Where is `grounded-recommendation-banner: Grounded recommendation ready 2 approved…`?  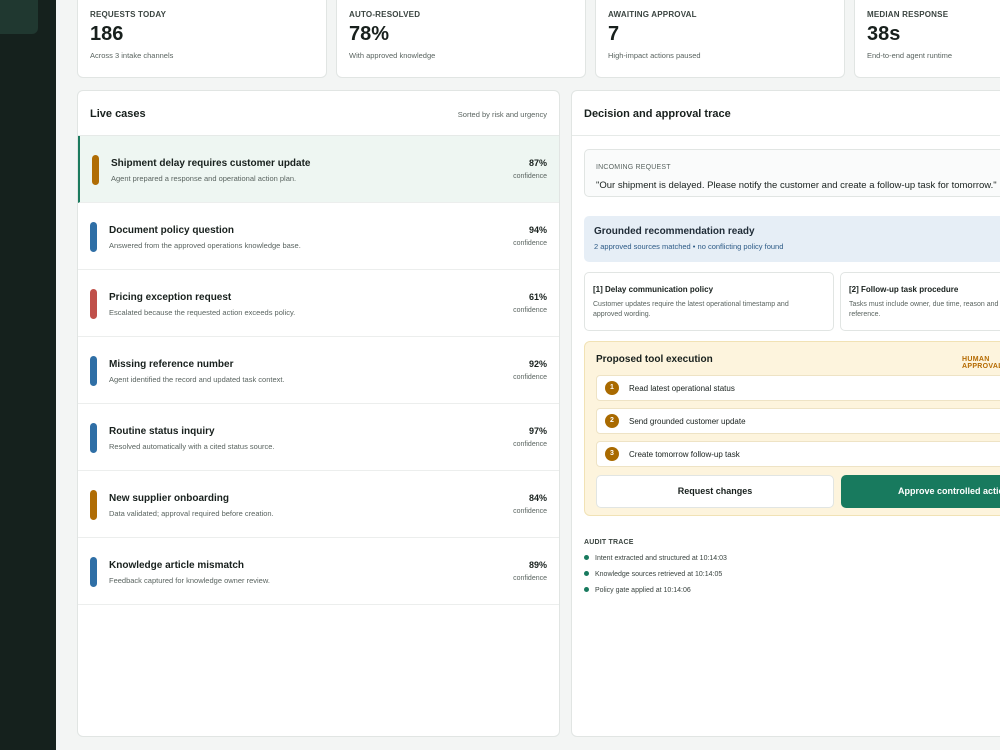
grounded-recommendation-banner: Grounded recommendation ready 2 approved… is located at coordinates (792, 239).